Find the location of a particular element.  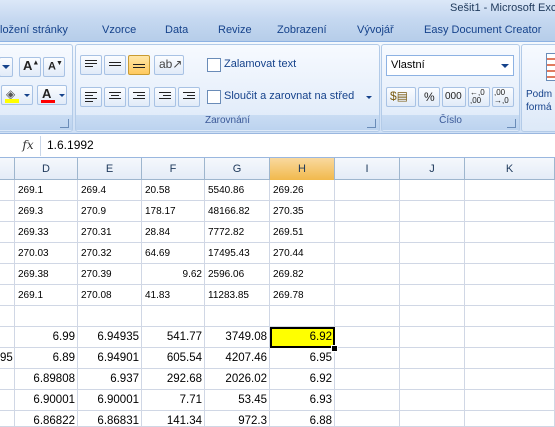

decrease-indent-button is located at coordinates (165, 97).